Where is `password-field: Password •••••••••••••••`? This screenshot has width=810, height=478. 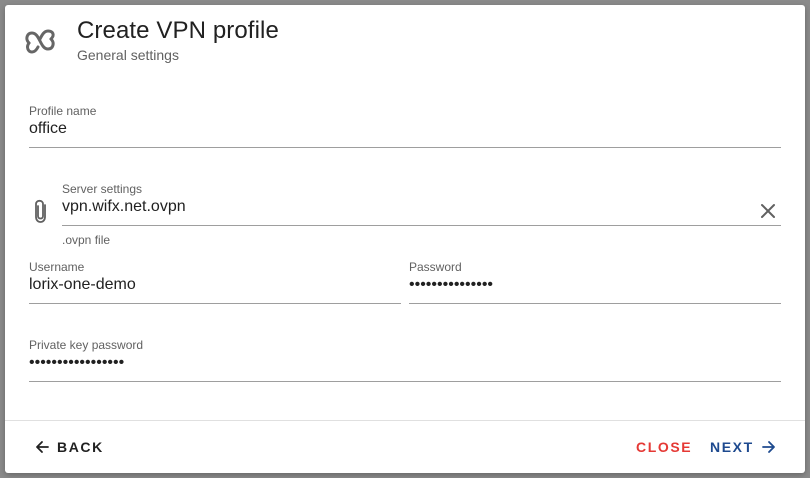 password-field: Password ••••••••••••••• is located at coordinates (595, 282).